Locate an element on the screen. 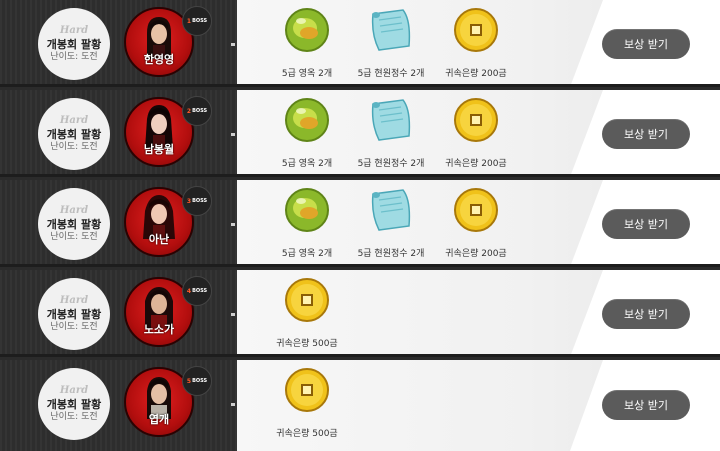 The image size is (720, 451). boss-number: 5 is located at coordinates (189, 381).